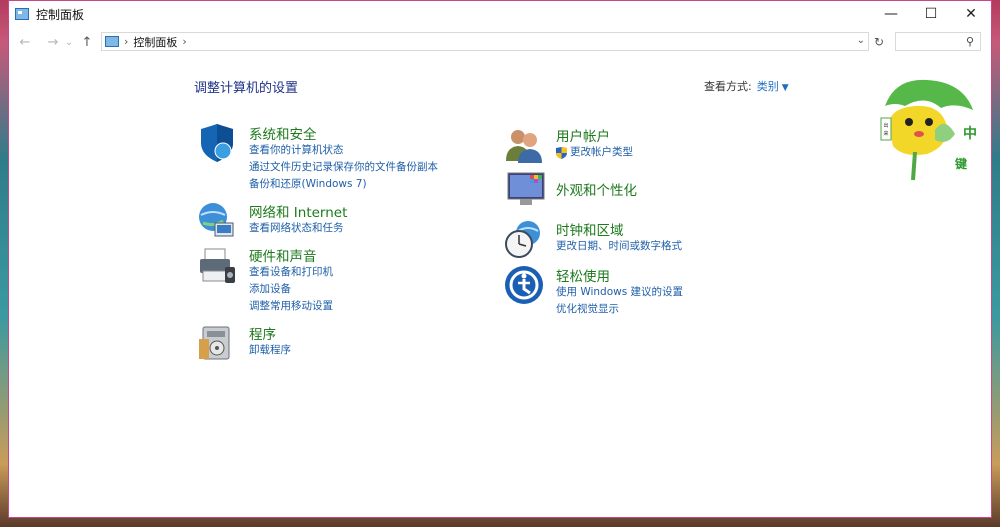 This screenshot has height=527, width=1000. I want to click on search-icon: ⚲, so click(970, 41).